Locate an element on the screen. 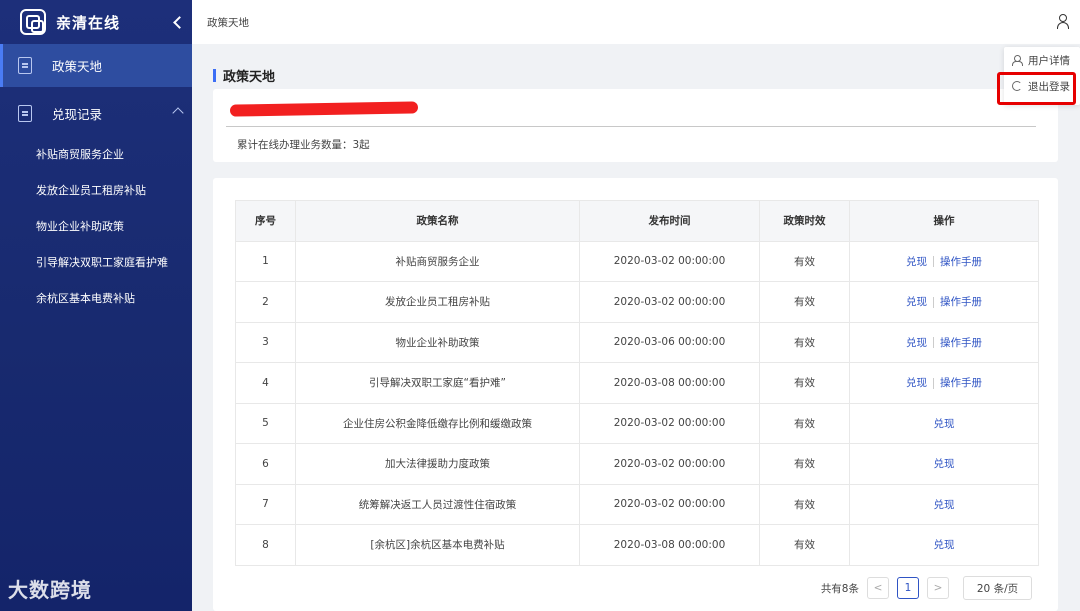 This screenshot has height=611, width=1080. table-row: 2 发放企业员工租房补贴 2020-03-02 00:00:00 有效 兑现 操作手册 is located at coordinates (637, 302).